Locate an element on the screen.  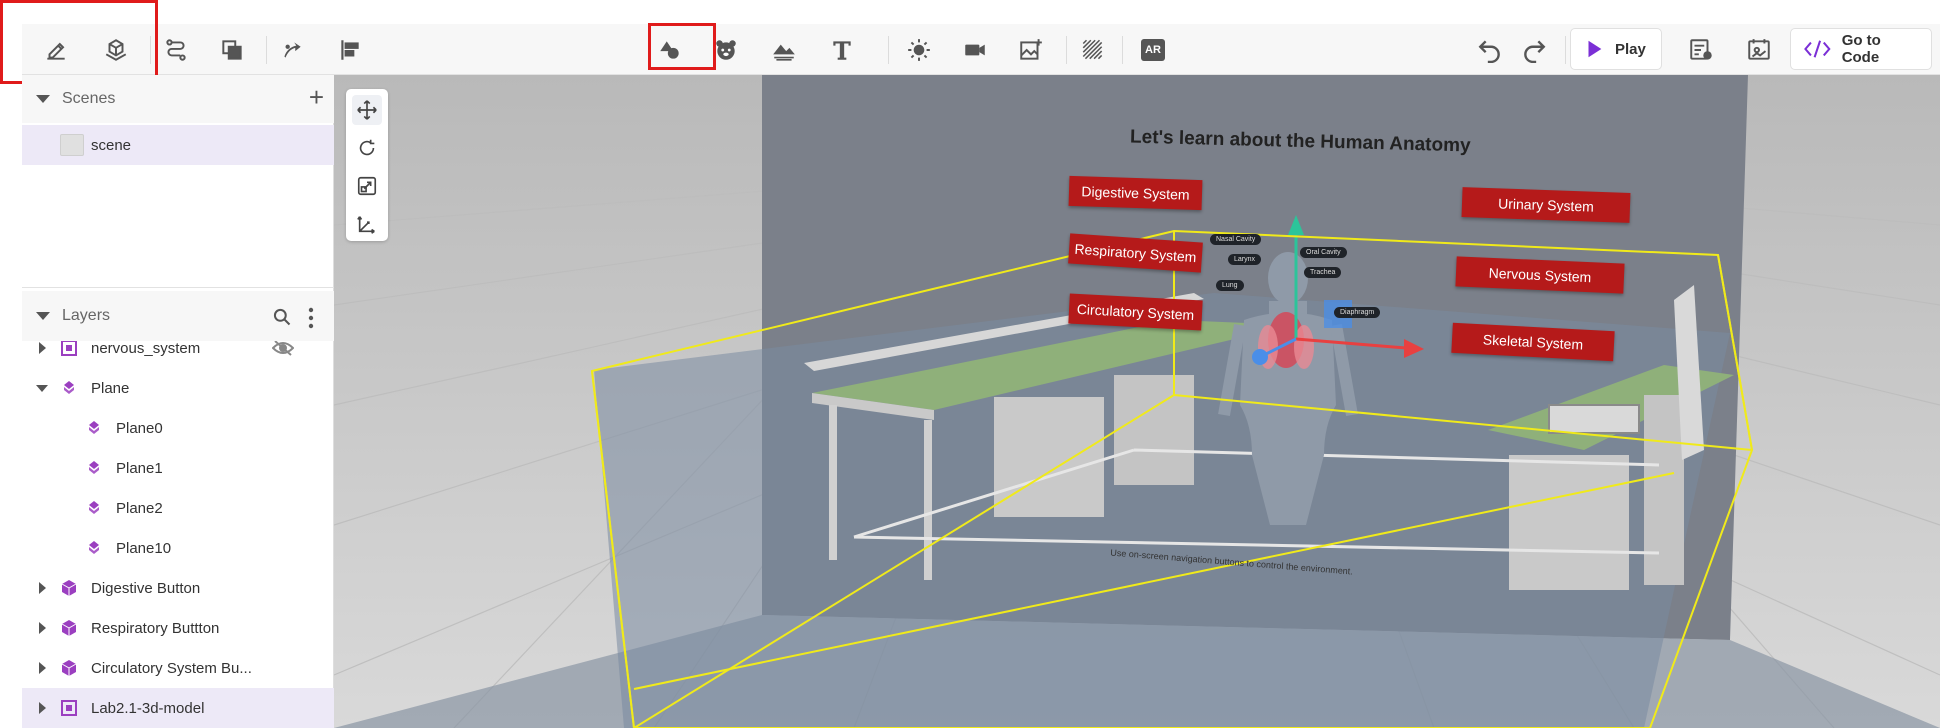
edit-icon is located at coordinates (56, 49).